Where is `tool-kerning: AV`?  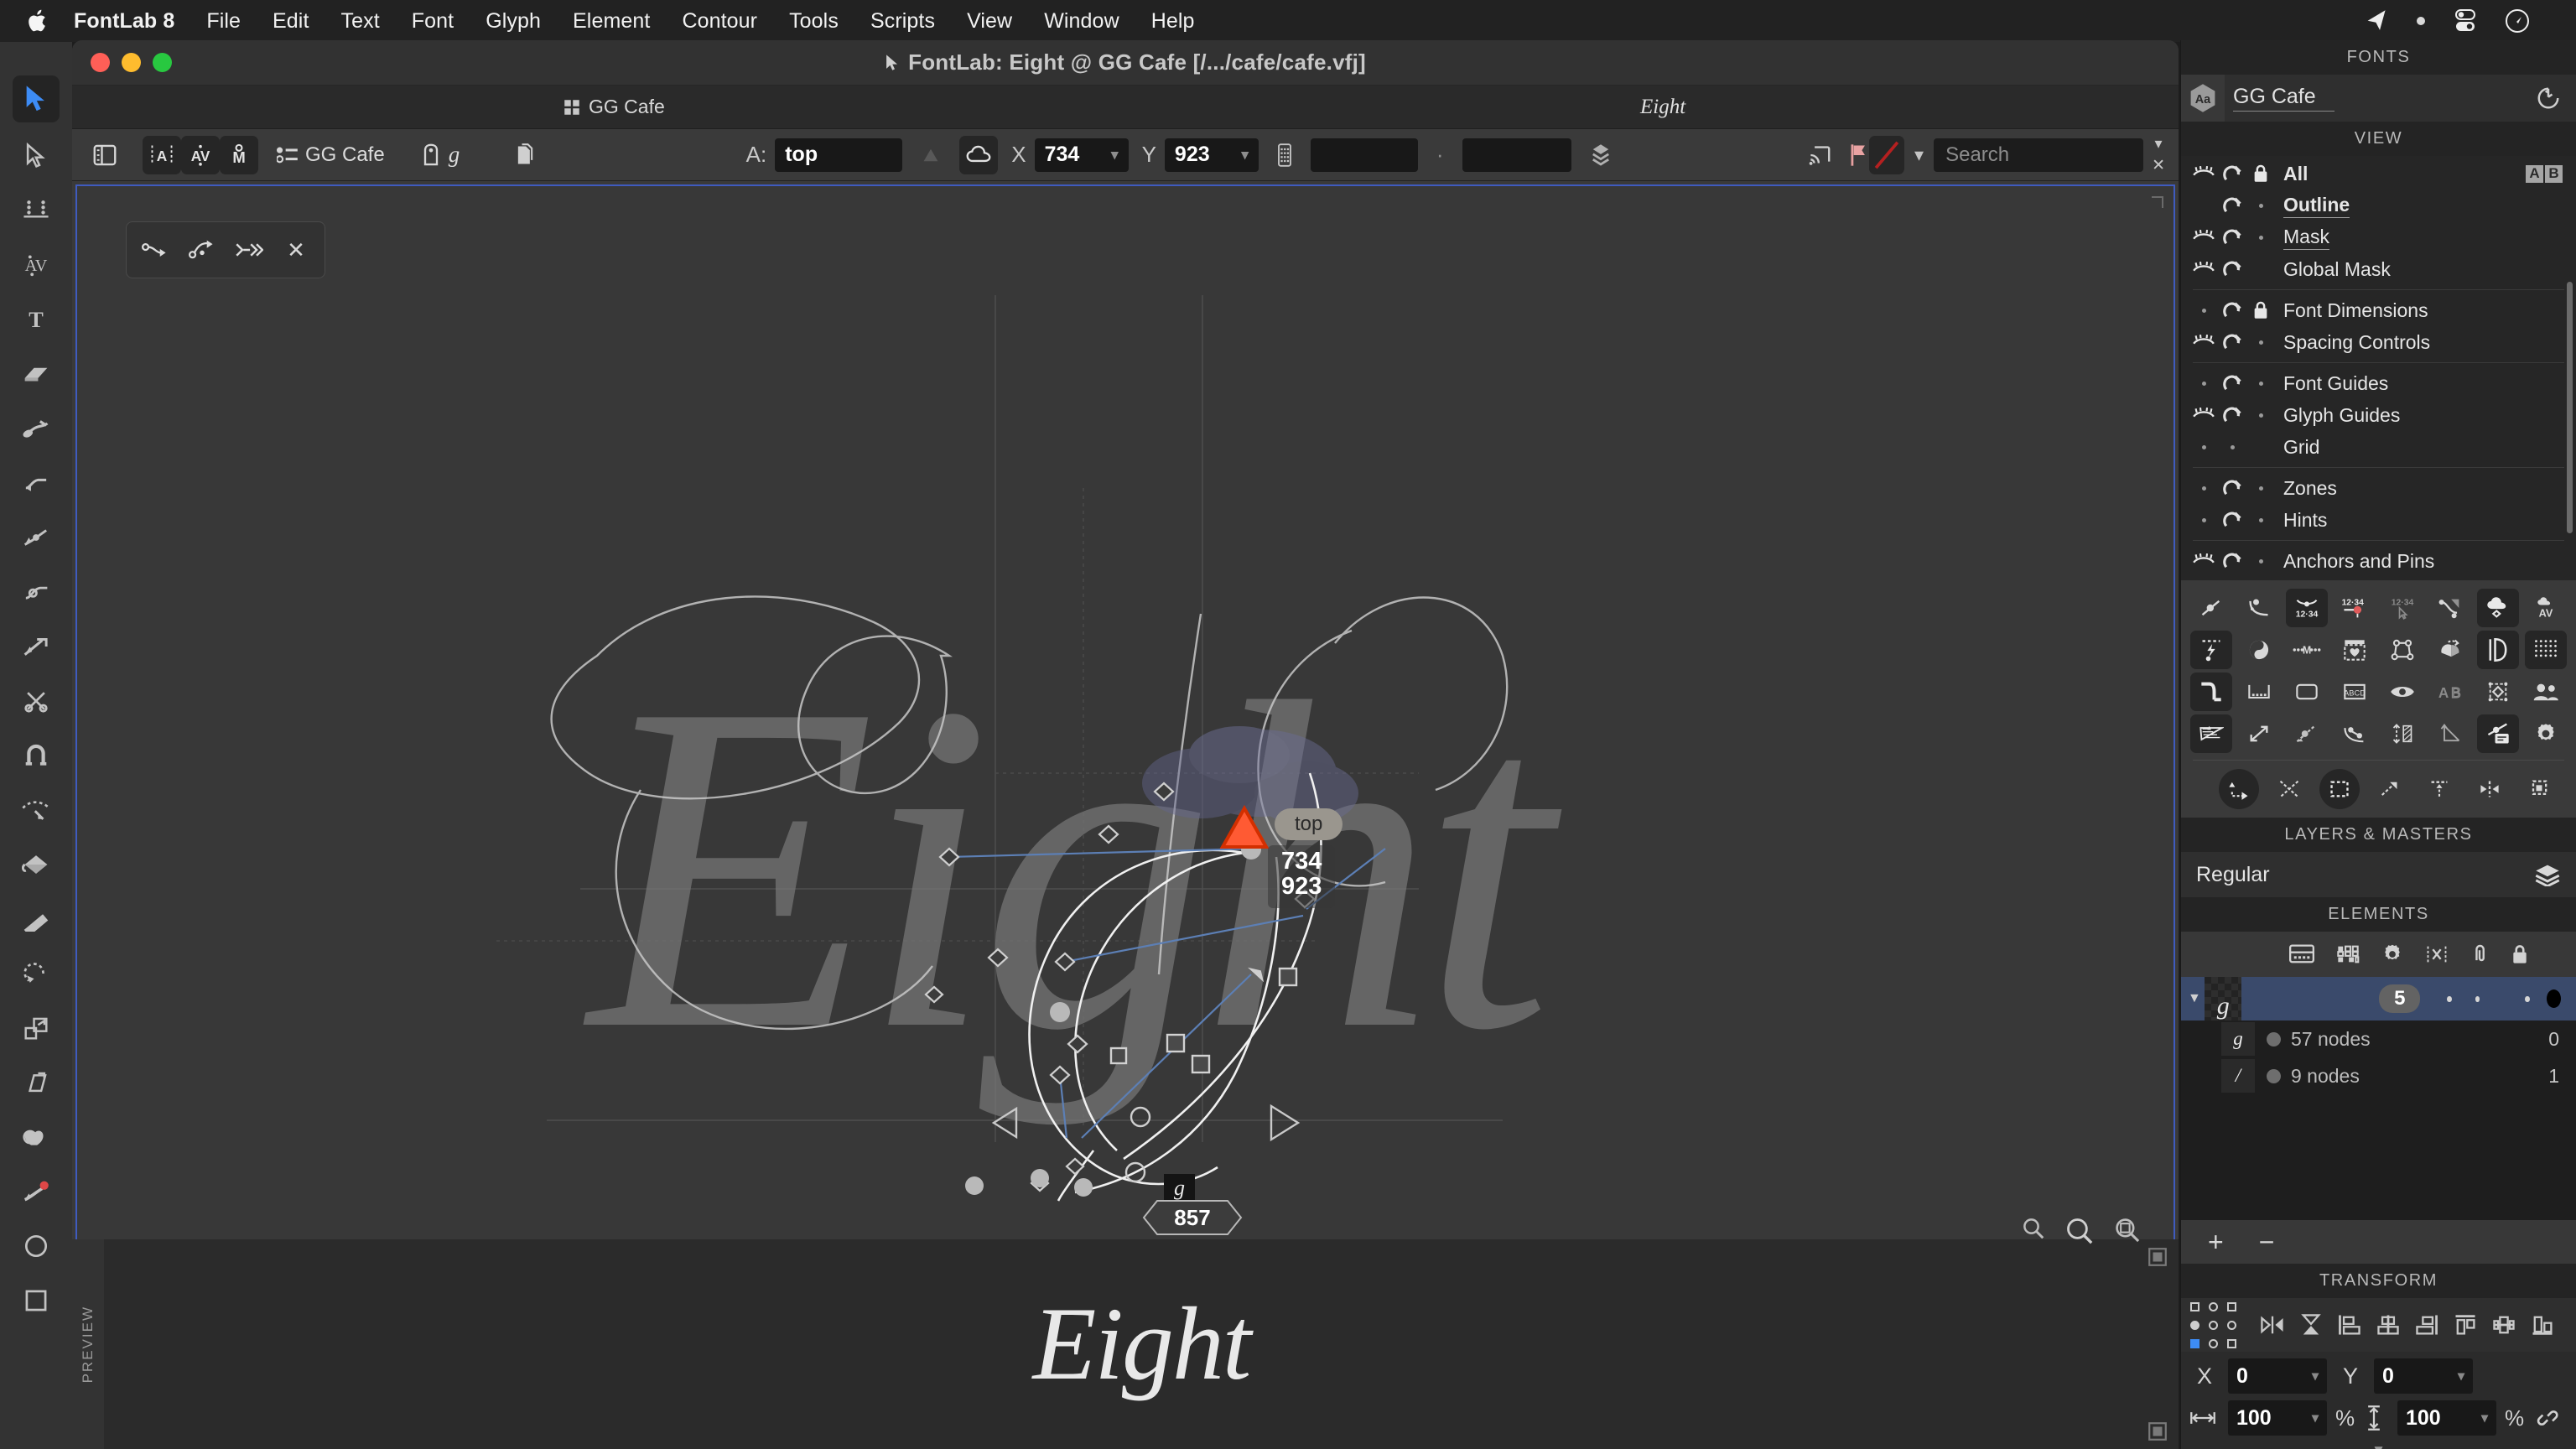 tool-kerning: AV is located at coordinates (36, 265).